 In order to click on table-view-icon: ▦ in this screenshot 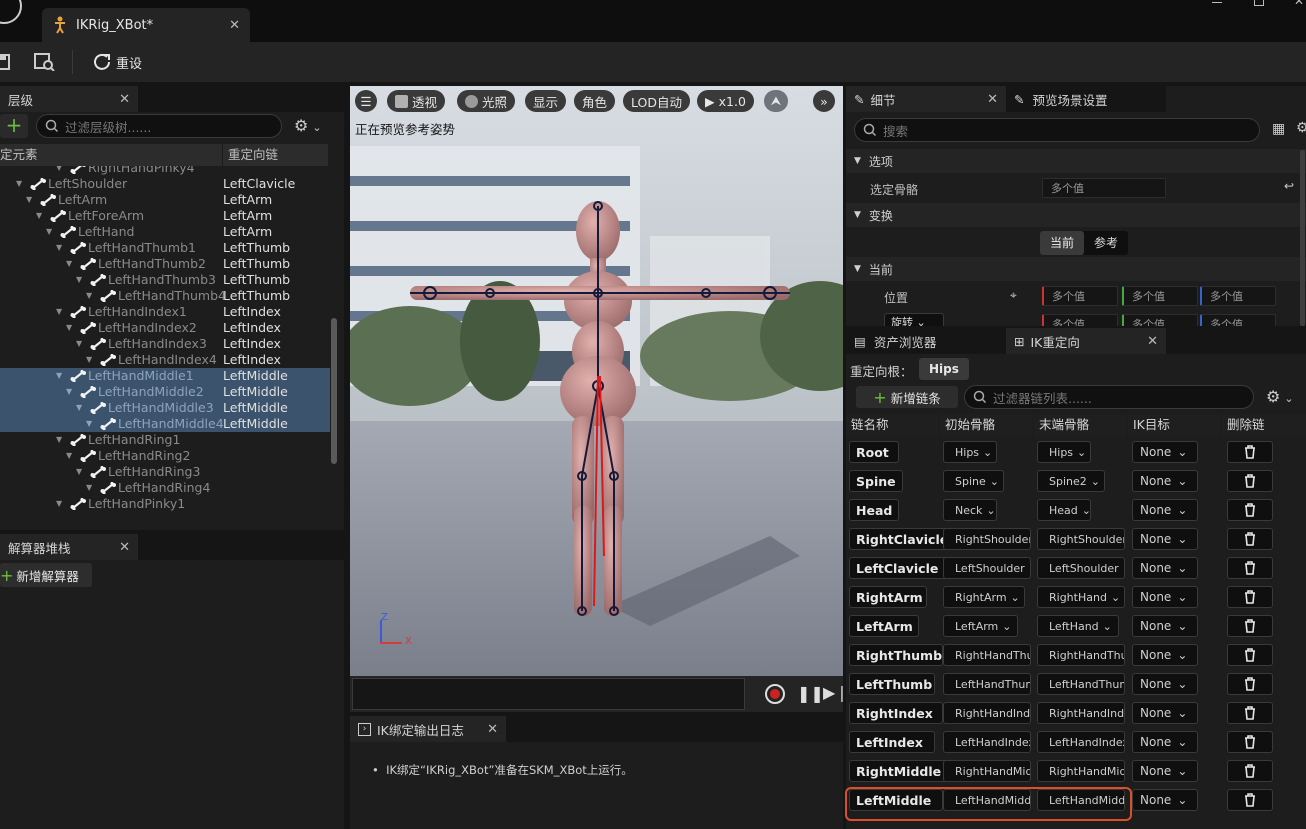, I will do `click(1278, 129)`.